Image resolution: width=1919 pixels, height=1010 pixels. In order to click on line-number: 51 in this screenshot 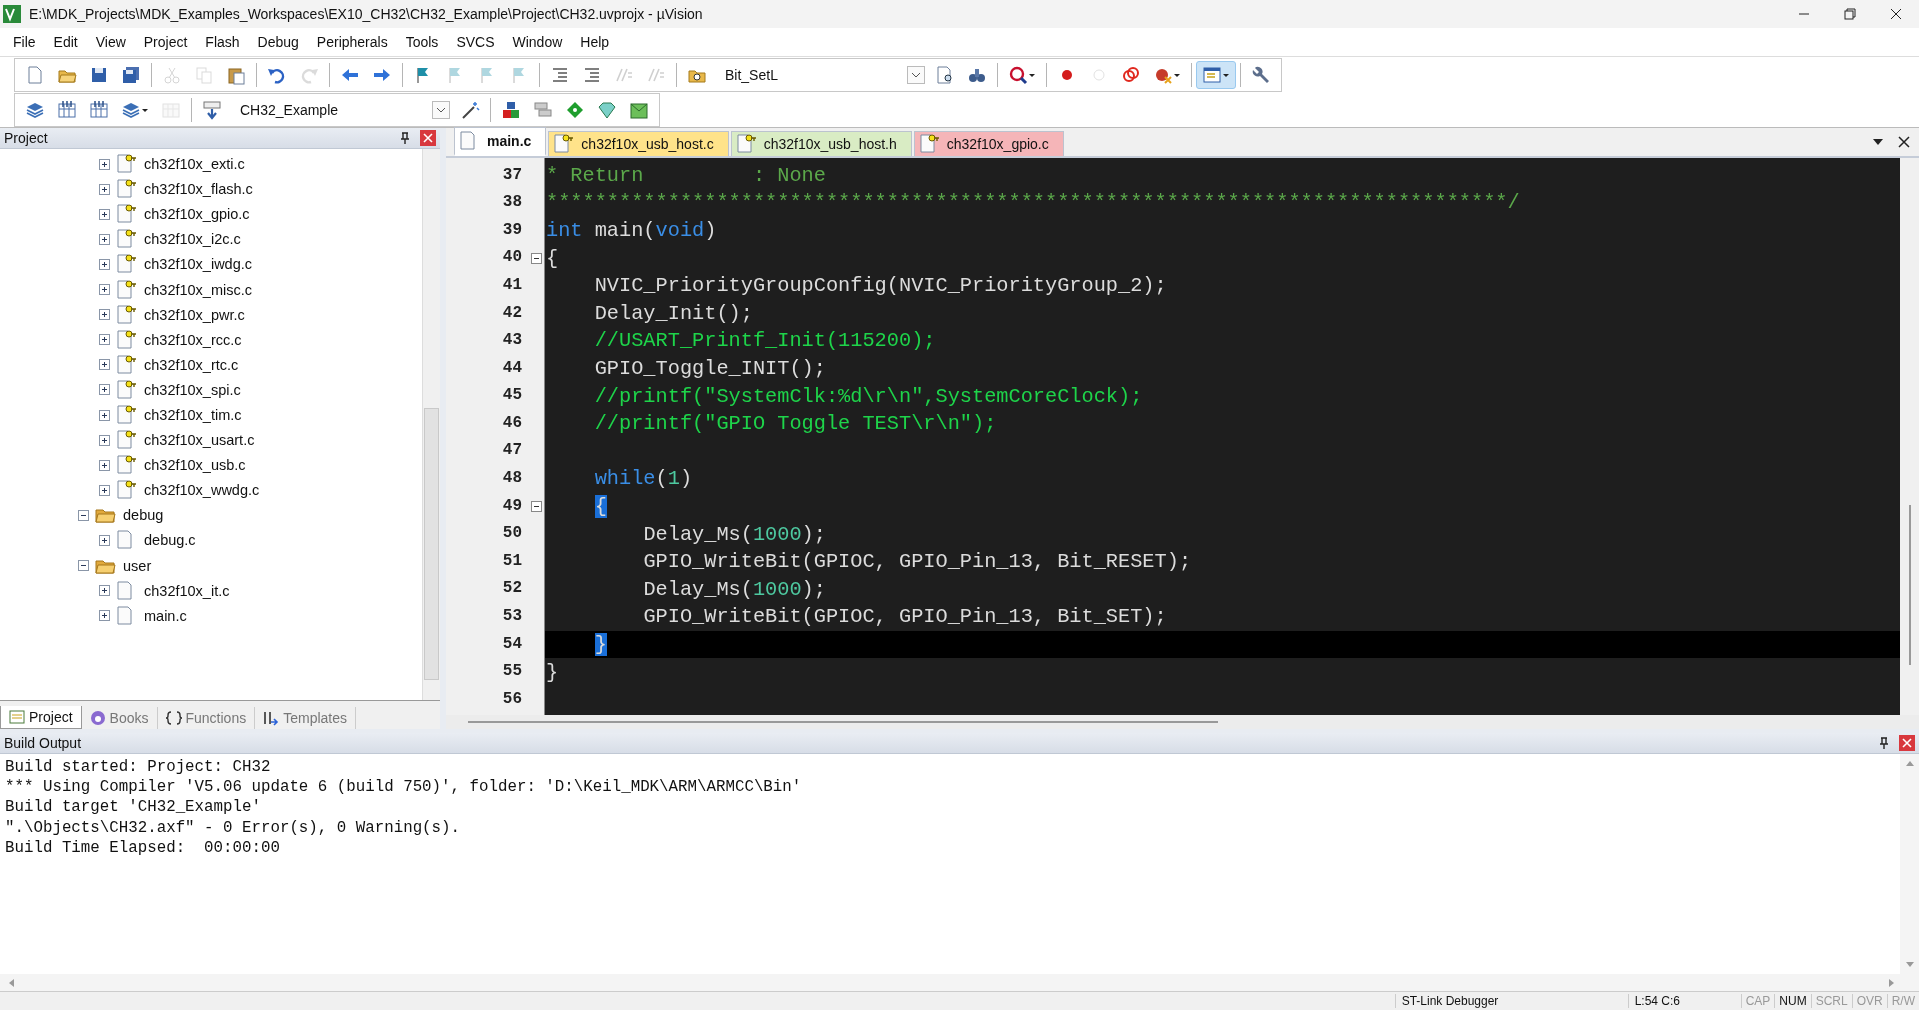, I will do `click(512, 561)`.